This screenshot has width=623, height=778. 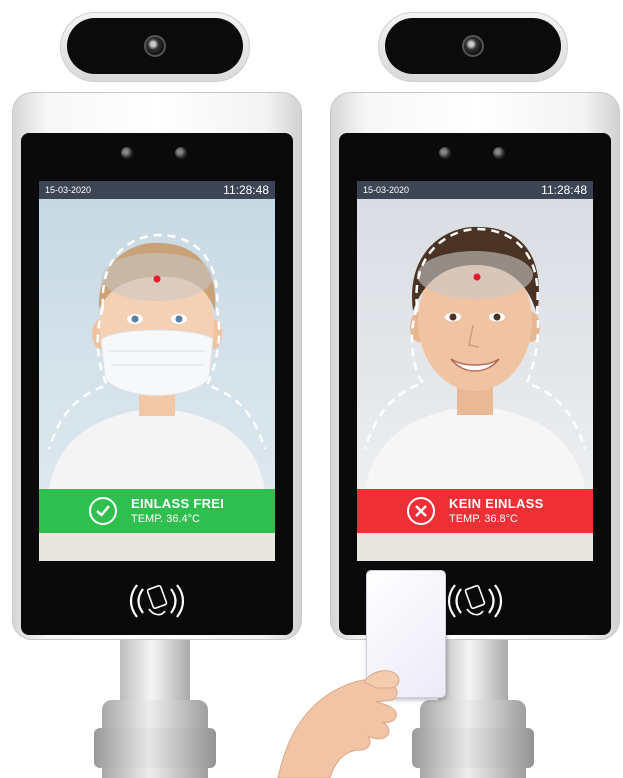 What do you see at coordinates (421, 511) in the screenshot?
I see `x-circle-icon` at bounding box center [421, 511].